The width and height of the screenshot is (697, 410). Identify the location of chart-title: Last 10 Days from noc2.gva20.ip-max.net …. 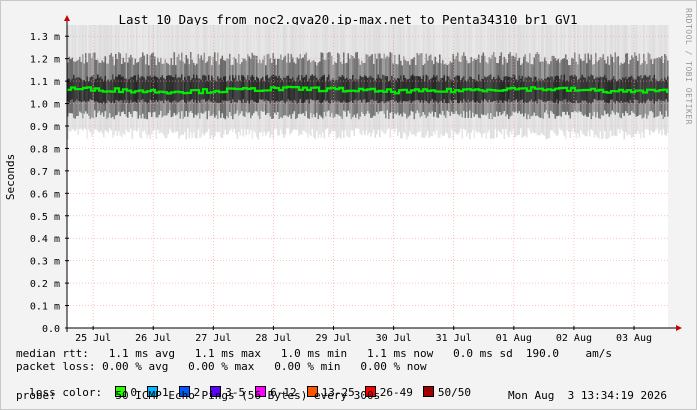
(347, 19).